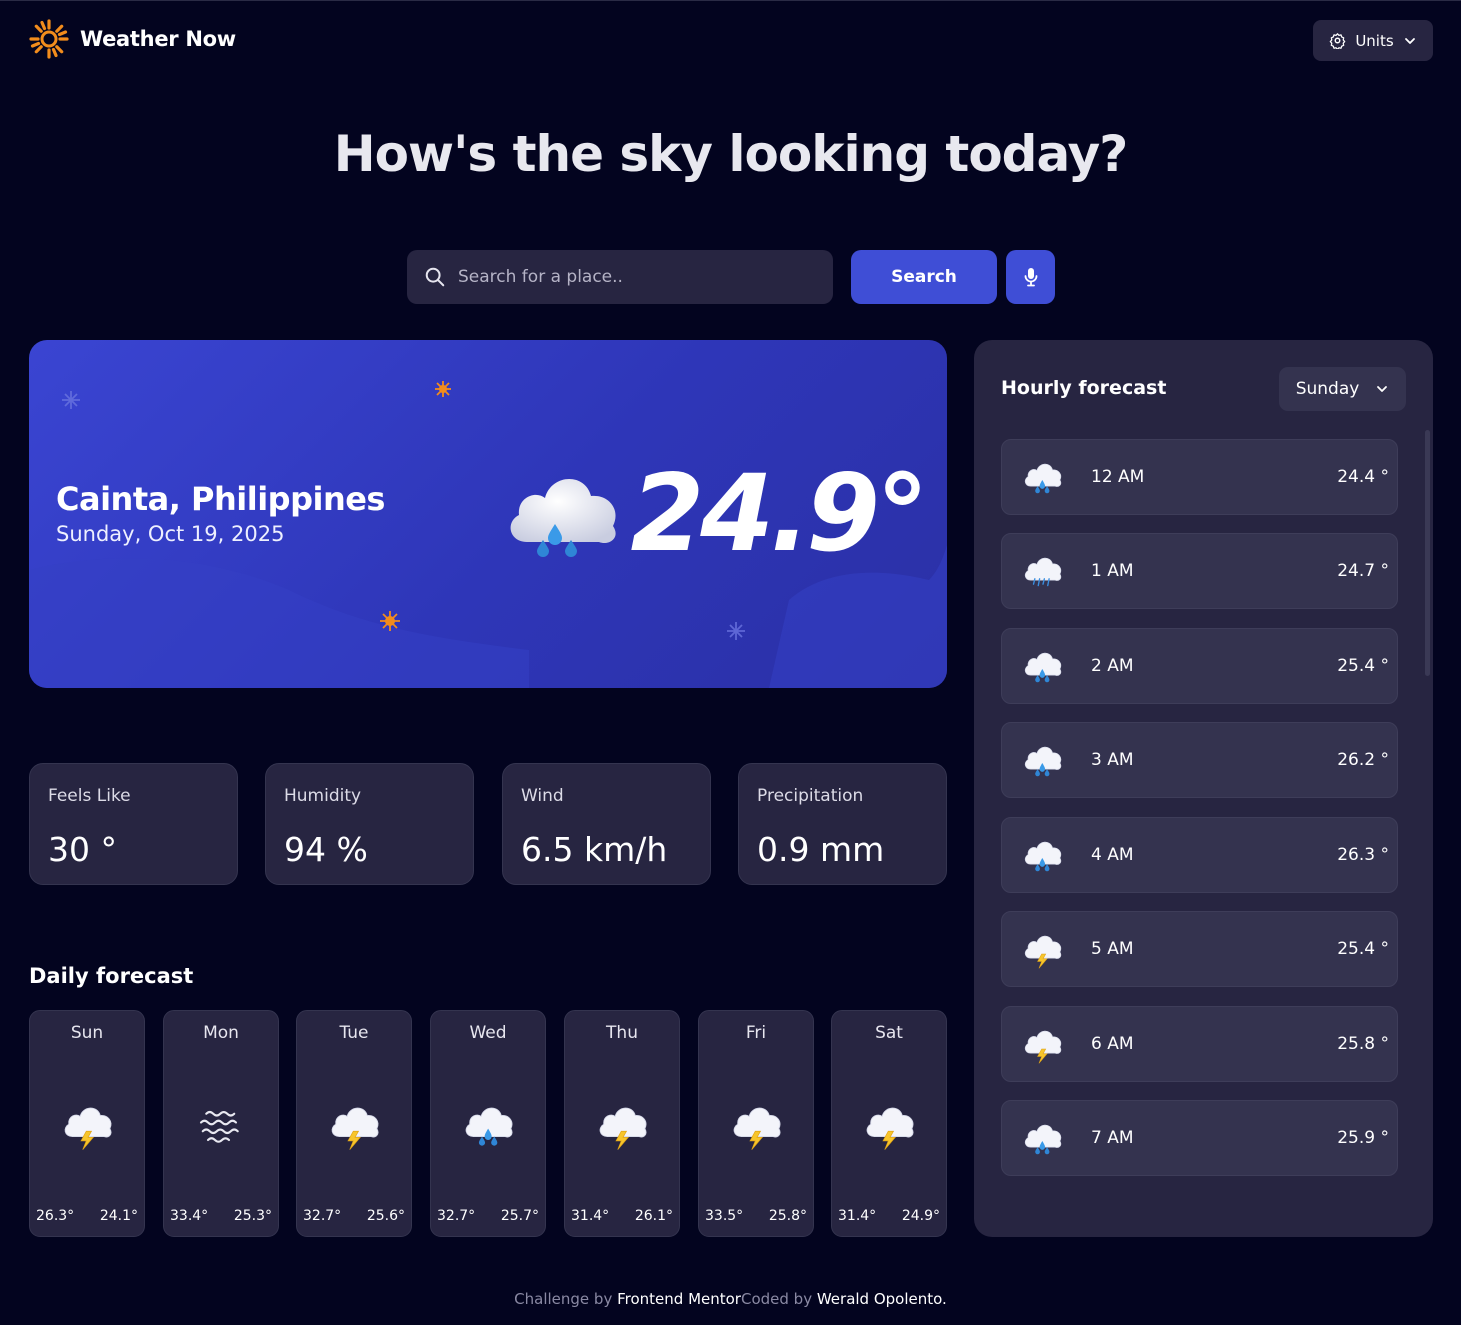  Describe the element at coordinates (1112, 666) in the screenshot. I see `hour-time: 2 AM` at that location.